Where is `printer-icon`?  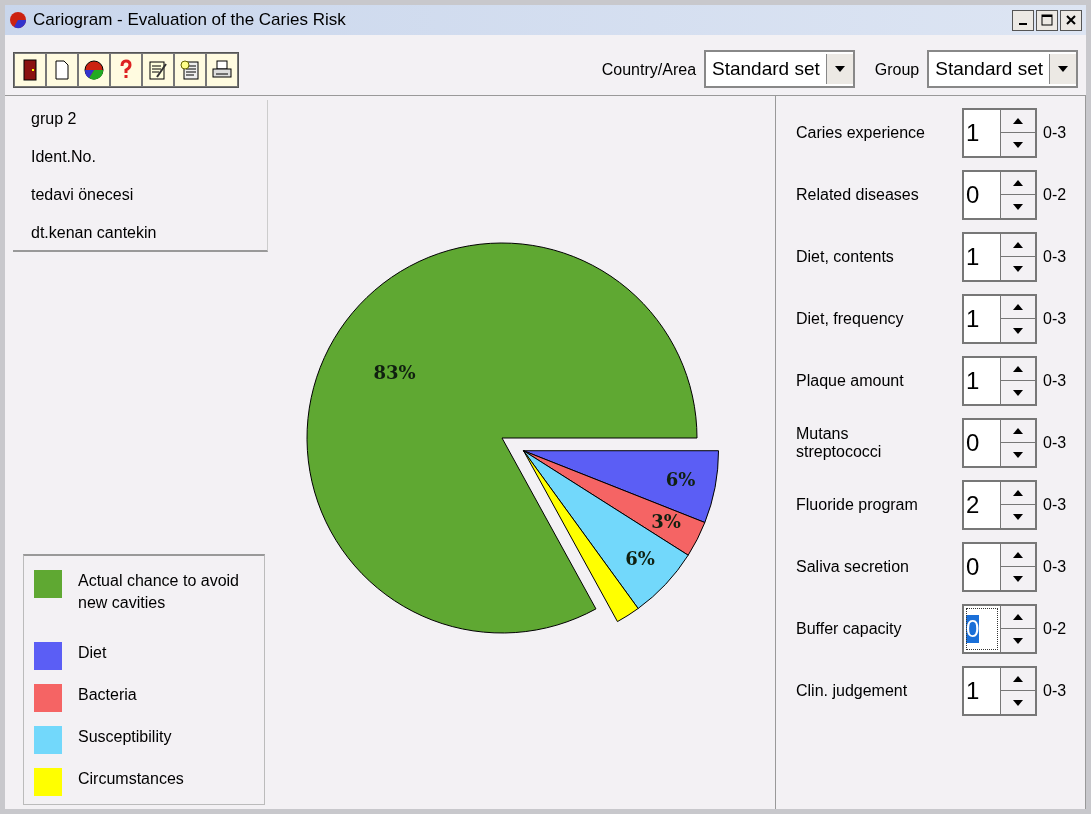
printer-icon is located at coordinates (222, 70).